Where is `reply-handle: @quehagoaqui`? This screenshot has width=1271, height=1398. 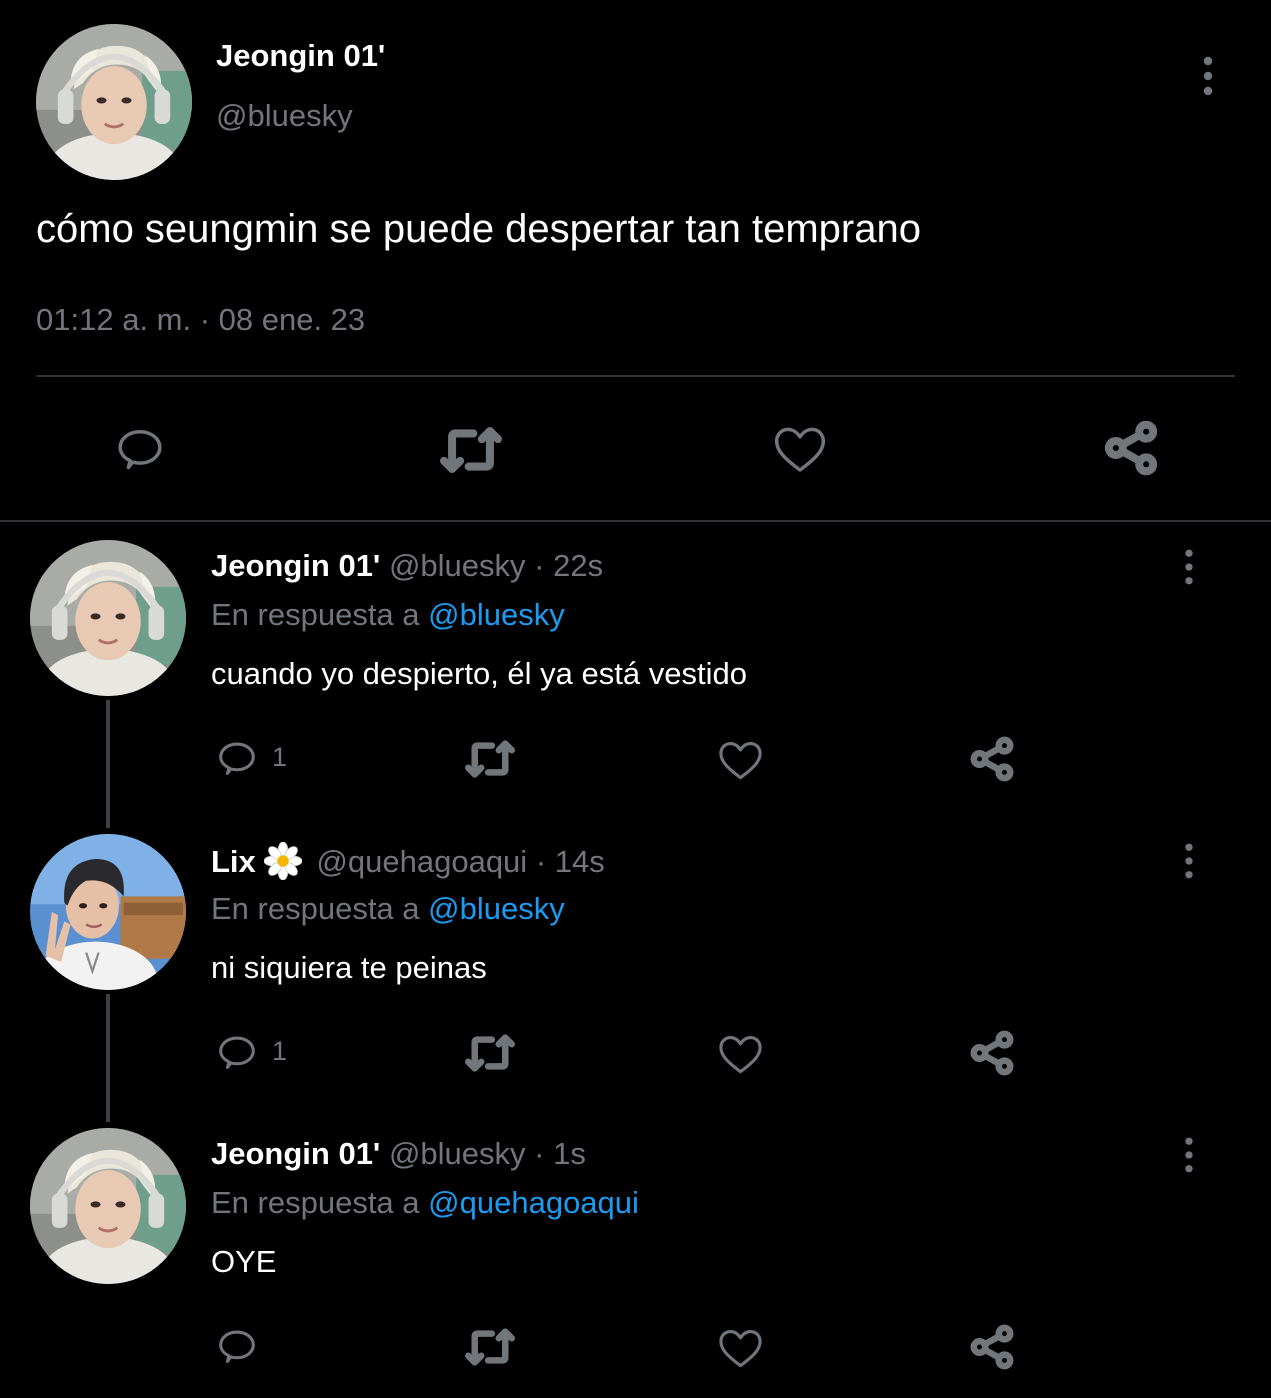 reply-handle: @quehagoaqui is located at coordinates (421, 861).